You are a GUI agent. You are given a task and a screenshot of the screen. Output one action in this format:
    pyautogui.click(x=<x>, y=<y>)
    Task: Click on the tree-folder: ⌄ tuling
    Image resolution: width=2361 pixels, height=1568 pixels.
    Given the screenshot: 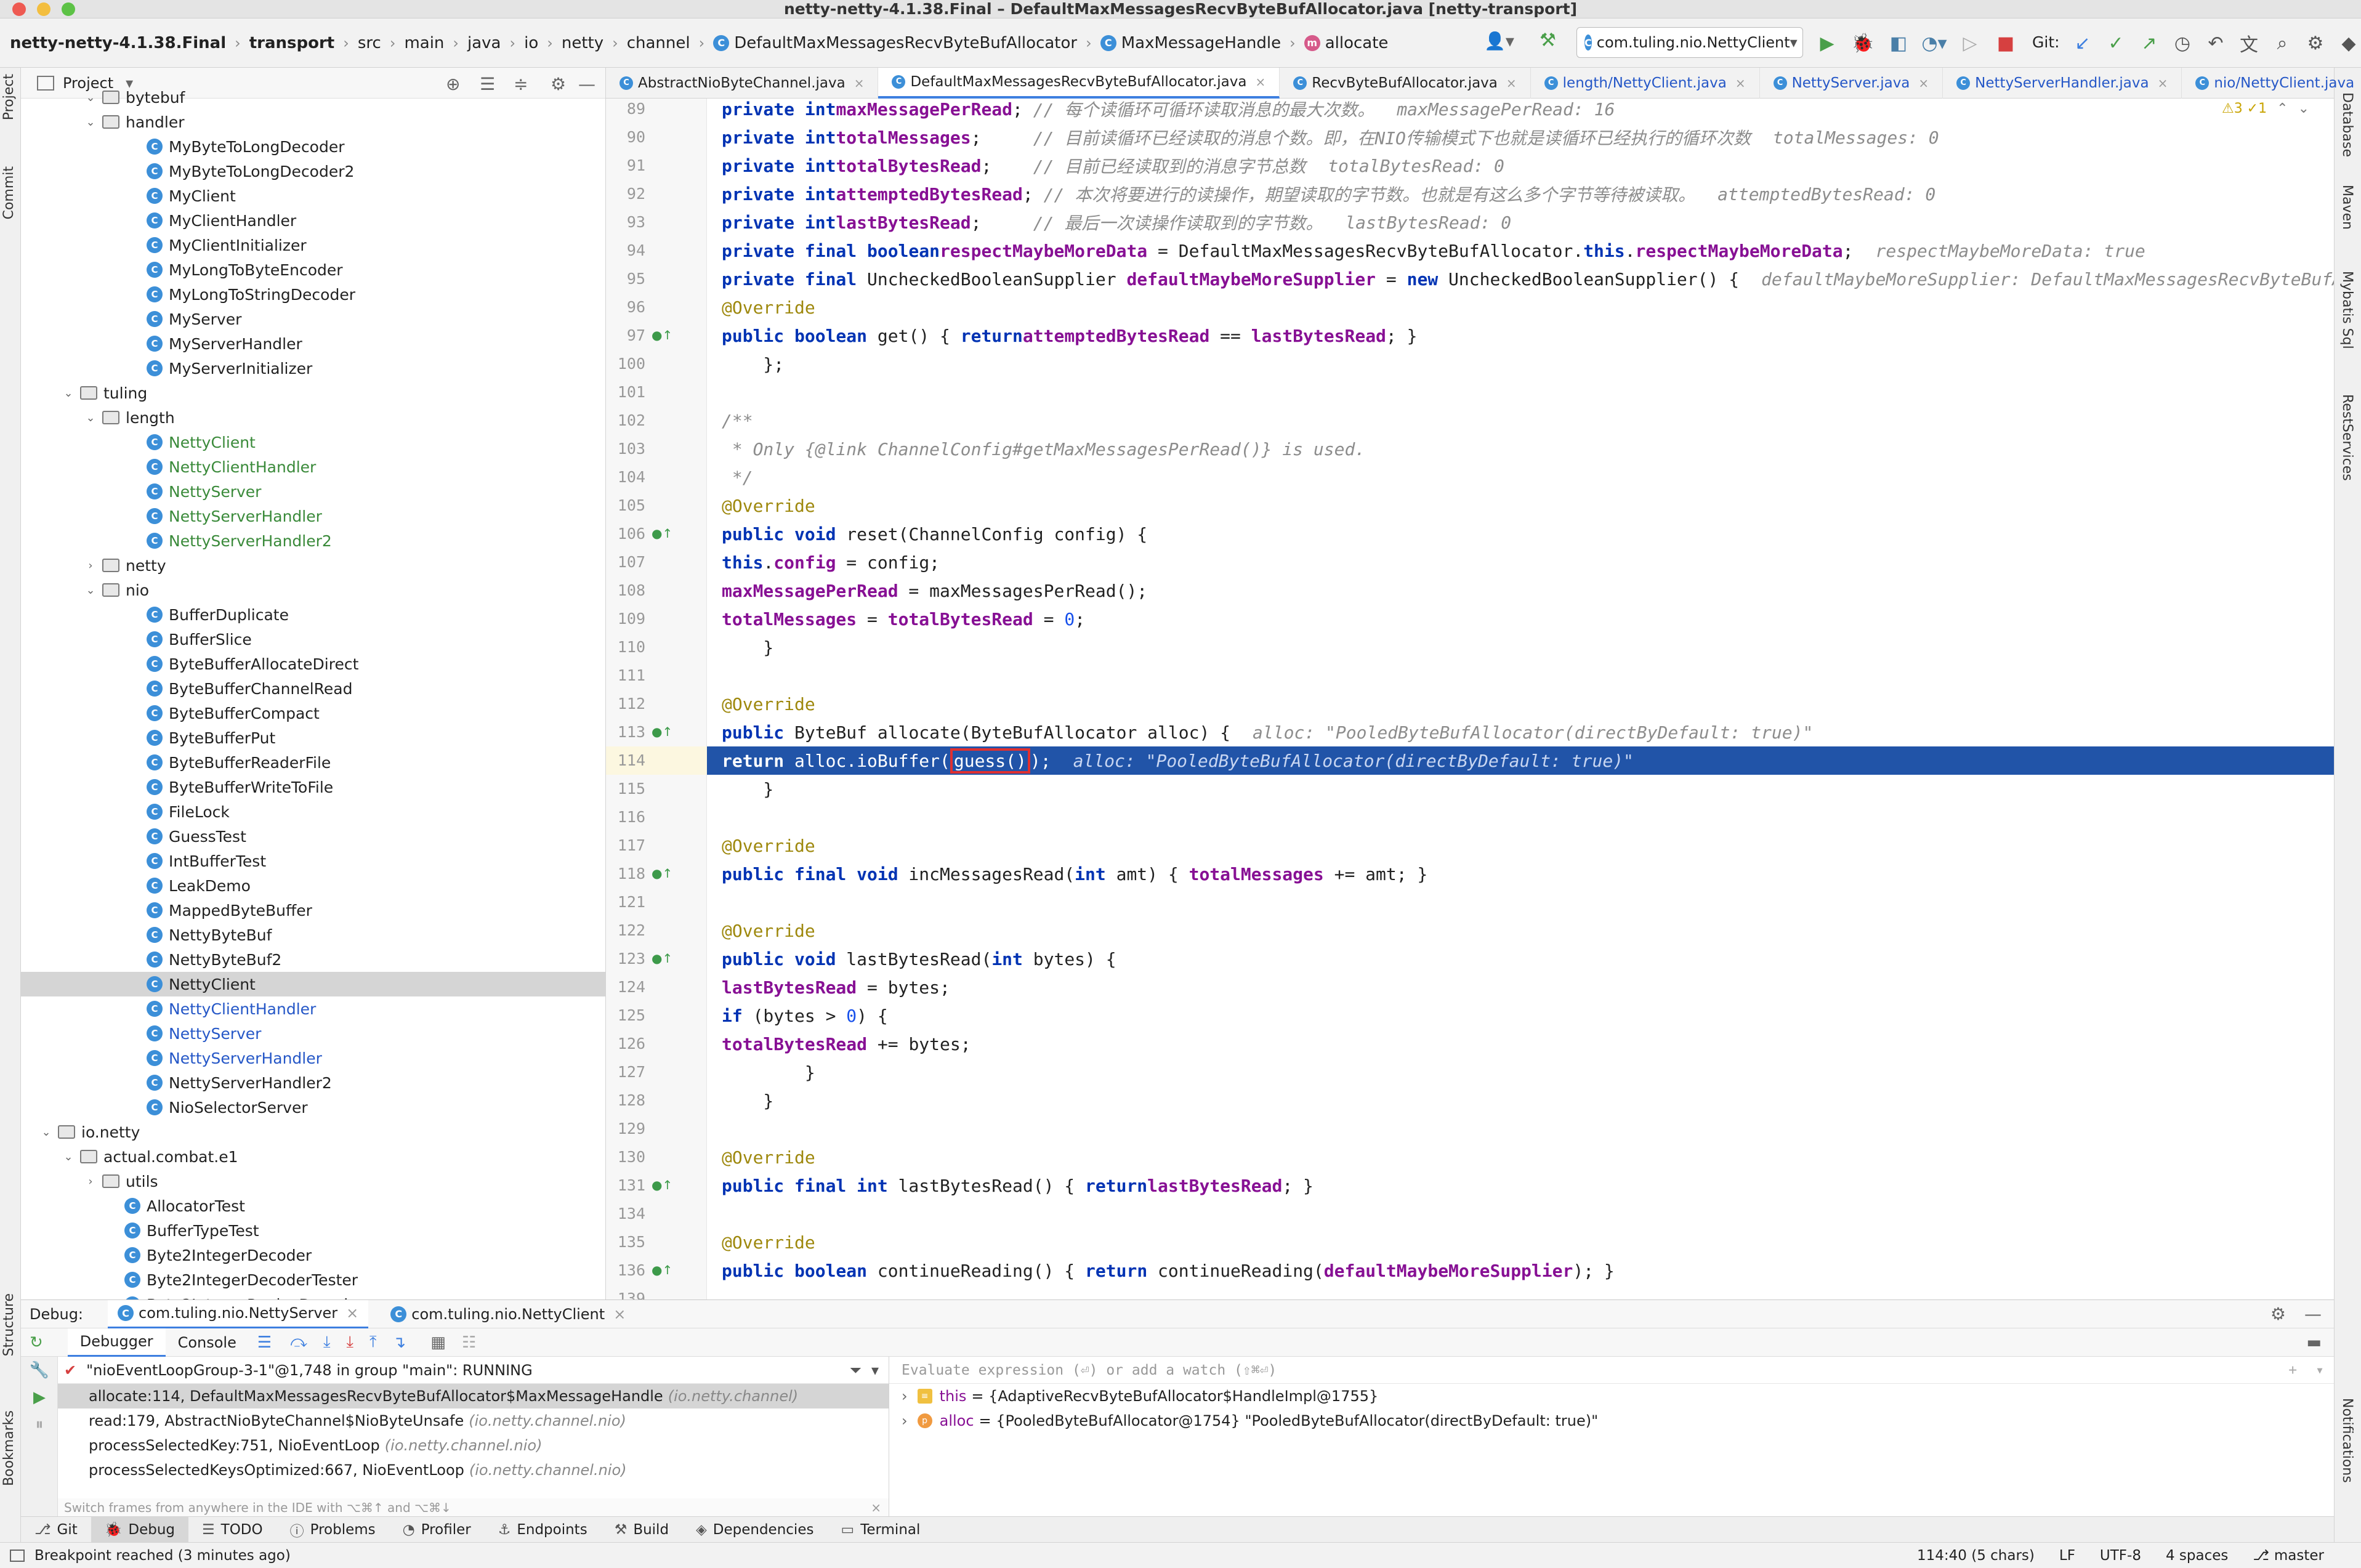 What is the action you would take?
    pyautogui.click(x=313, y=393)
    